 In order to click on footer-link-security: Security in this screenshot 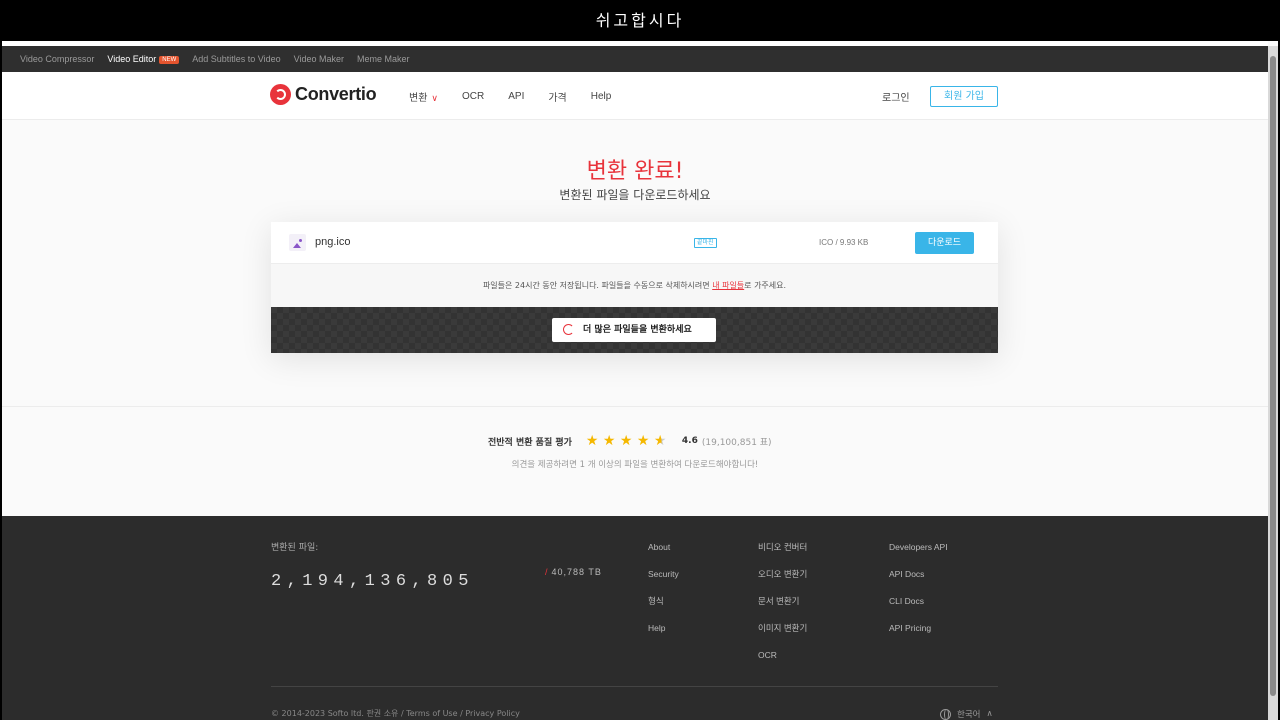, I will do `click(663, 574)`.